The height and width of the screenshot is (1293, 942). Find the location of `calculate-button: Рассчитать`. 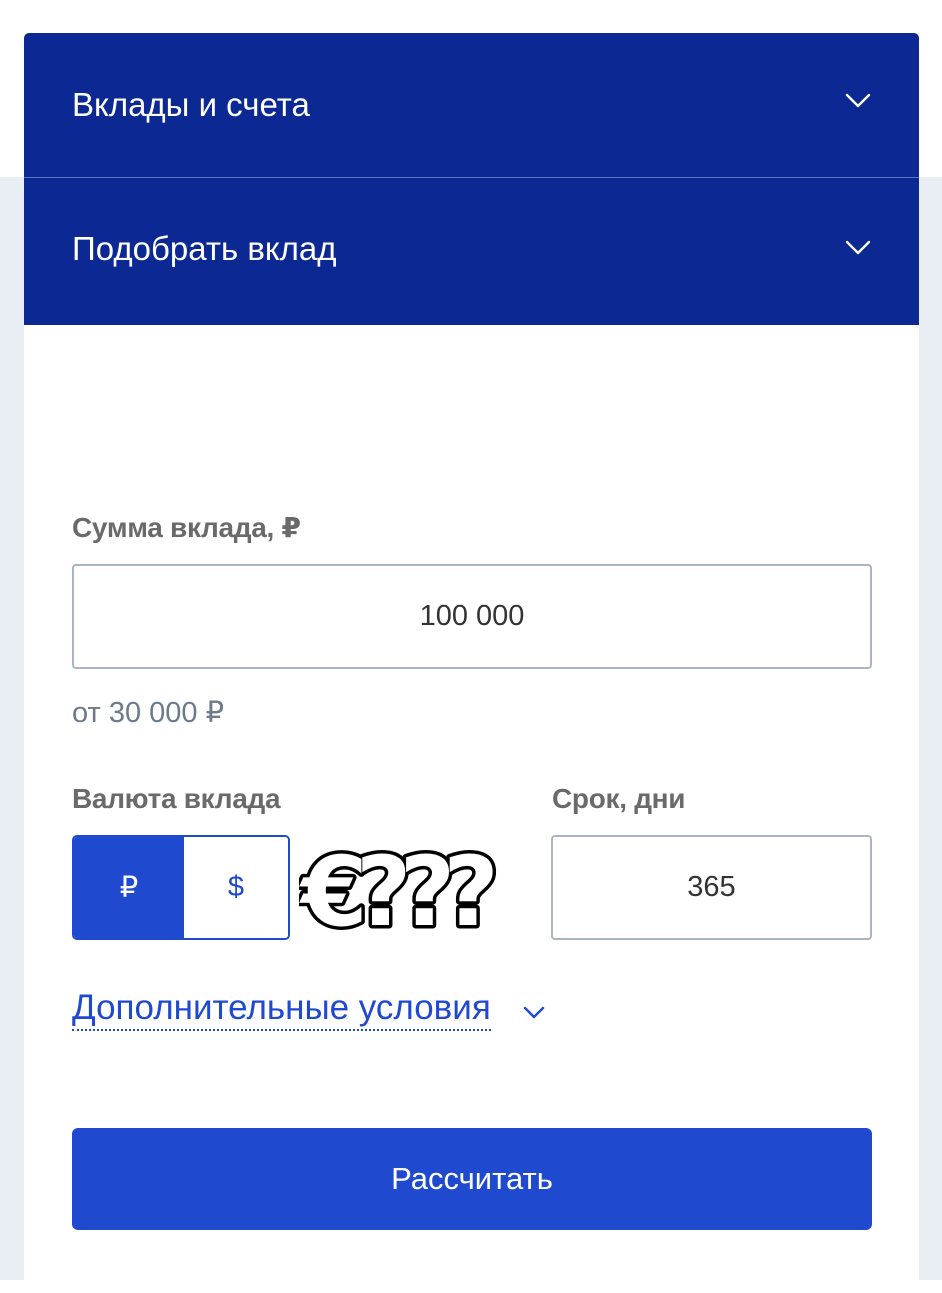

calculate-button: Рассчитать is located at coordinates (472, 1179).